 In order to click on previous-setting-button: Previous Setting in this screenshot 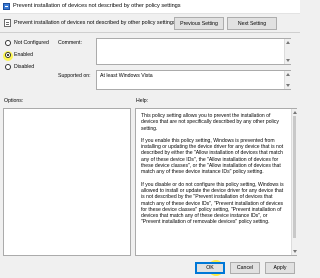, I will do `click(199, 23)`.